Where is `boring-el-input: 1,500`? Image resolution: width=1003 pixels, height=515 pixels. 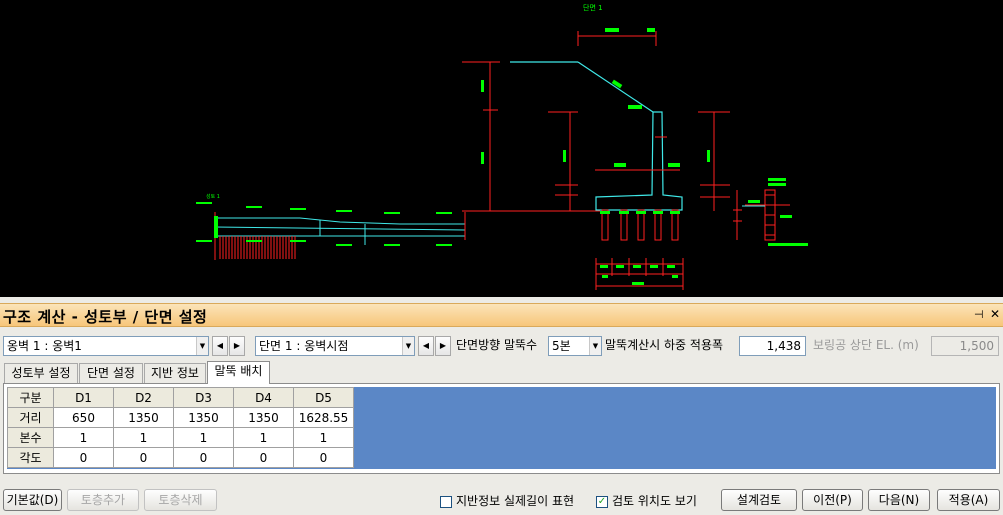 boring-el-input: 1,500 is located at coordinates (965, 346).